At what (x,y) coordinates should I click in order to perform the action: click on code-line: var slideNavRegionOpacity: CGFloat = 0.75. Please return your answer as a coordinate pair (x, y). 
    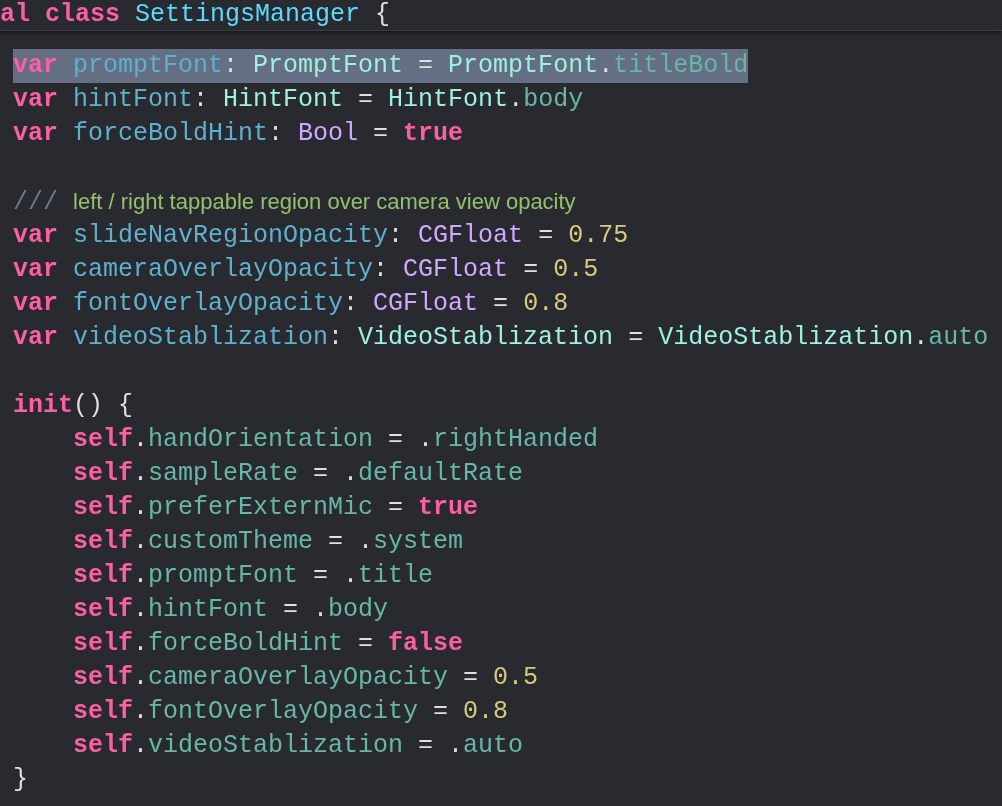
    Looking at the image, I should click on (321, 236).